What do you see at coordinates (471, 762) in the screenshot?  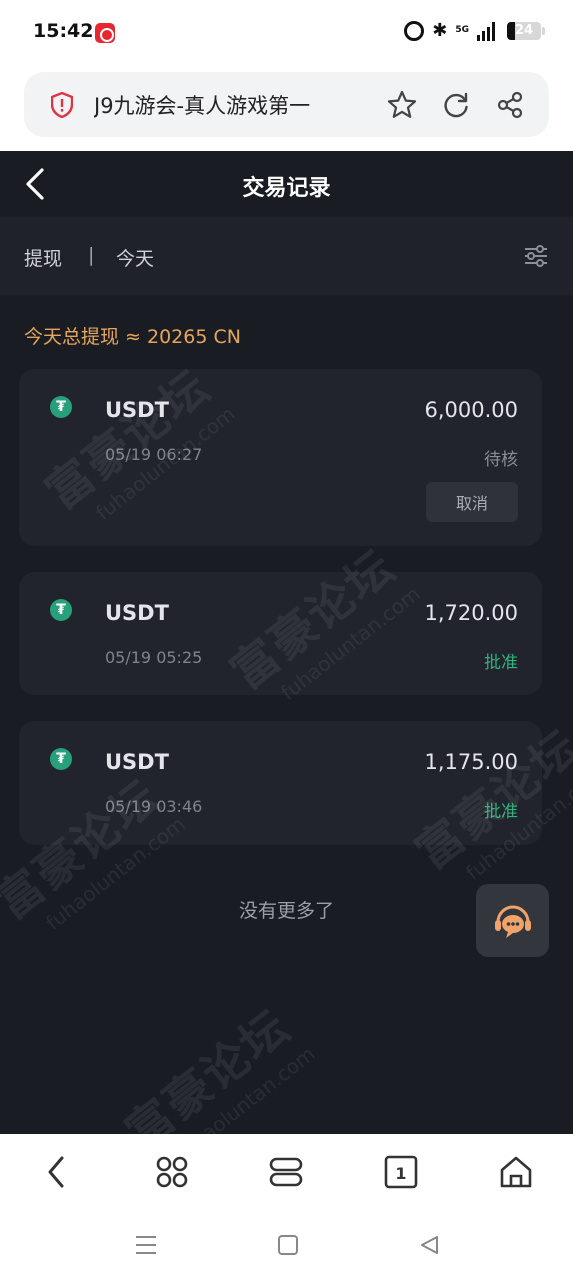 I see `transaction-amount: 1,175.00` at bounding box center [471, 762].